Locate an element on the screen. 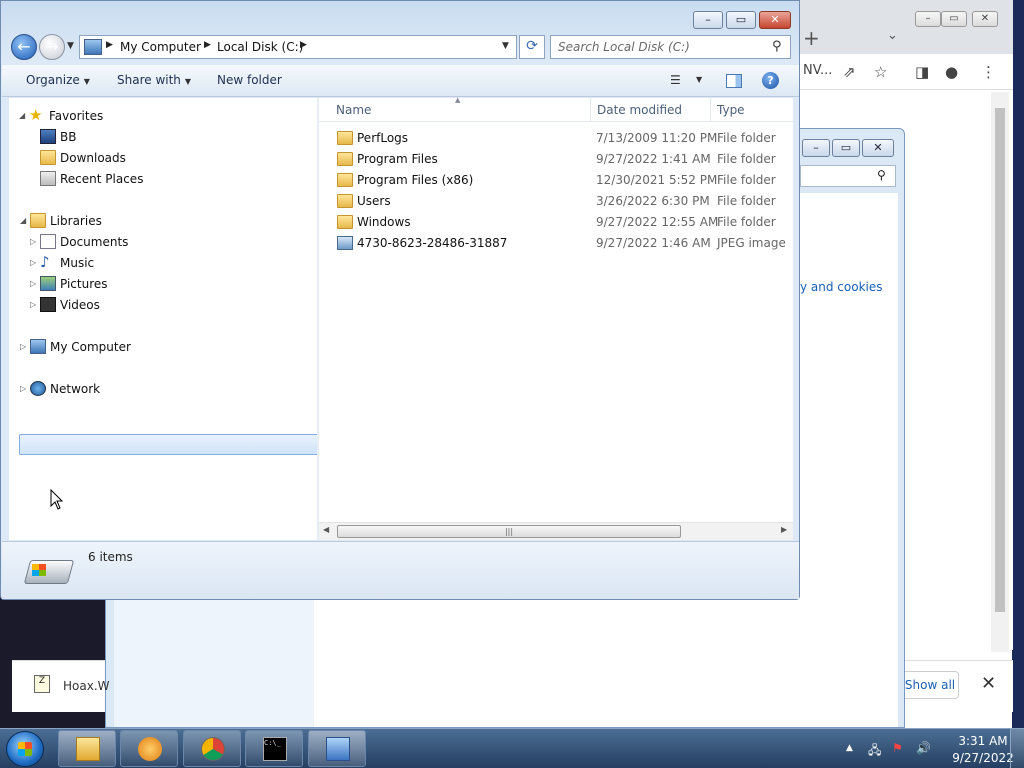 This screenshot has height=768, width=1024. file-date: 9/27/2022 12:55 AM is located at coordinates (657, 222).